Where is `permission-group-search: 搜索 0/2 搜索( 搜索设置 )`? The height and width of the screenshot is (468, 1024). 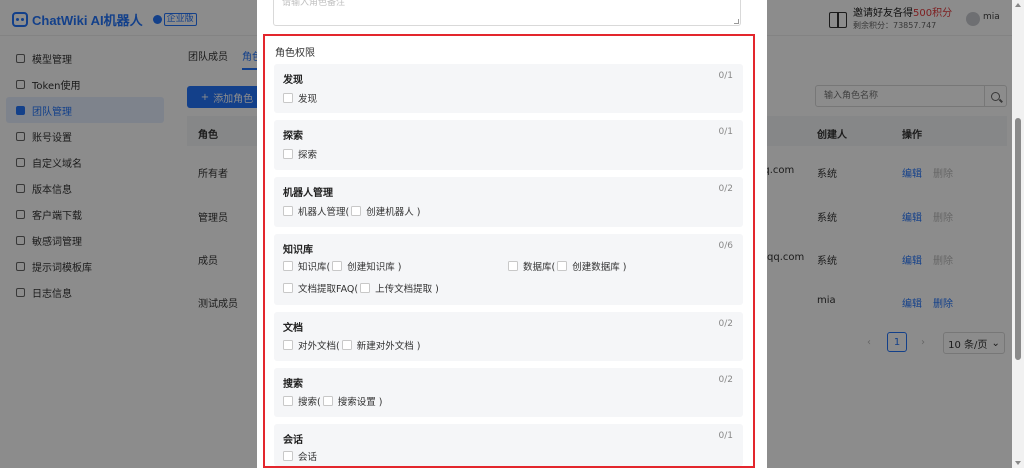
permission-group-search: 搜索 0/2 搜索( 搜索设置 ) is located at coordinates (508, 392).